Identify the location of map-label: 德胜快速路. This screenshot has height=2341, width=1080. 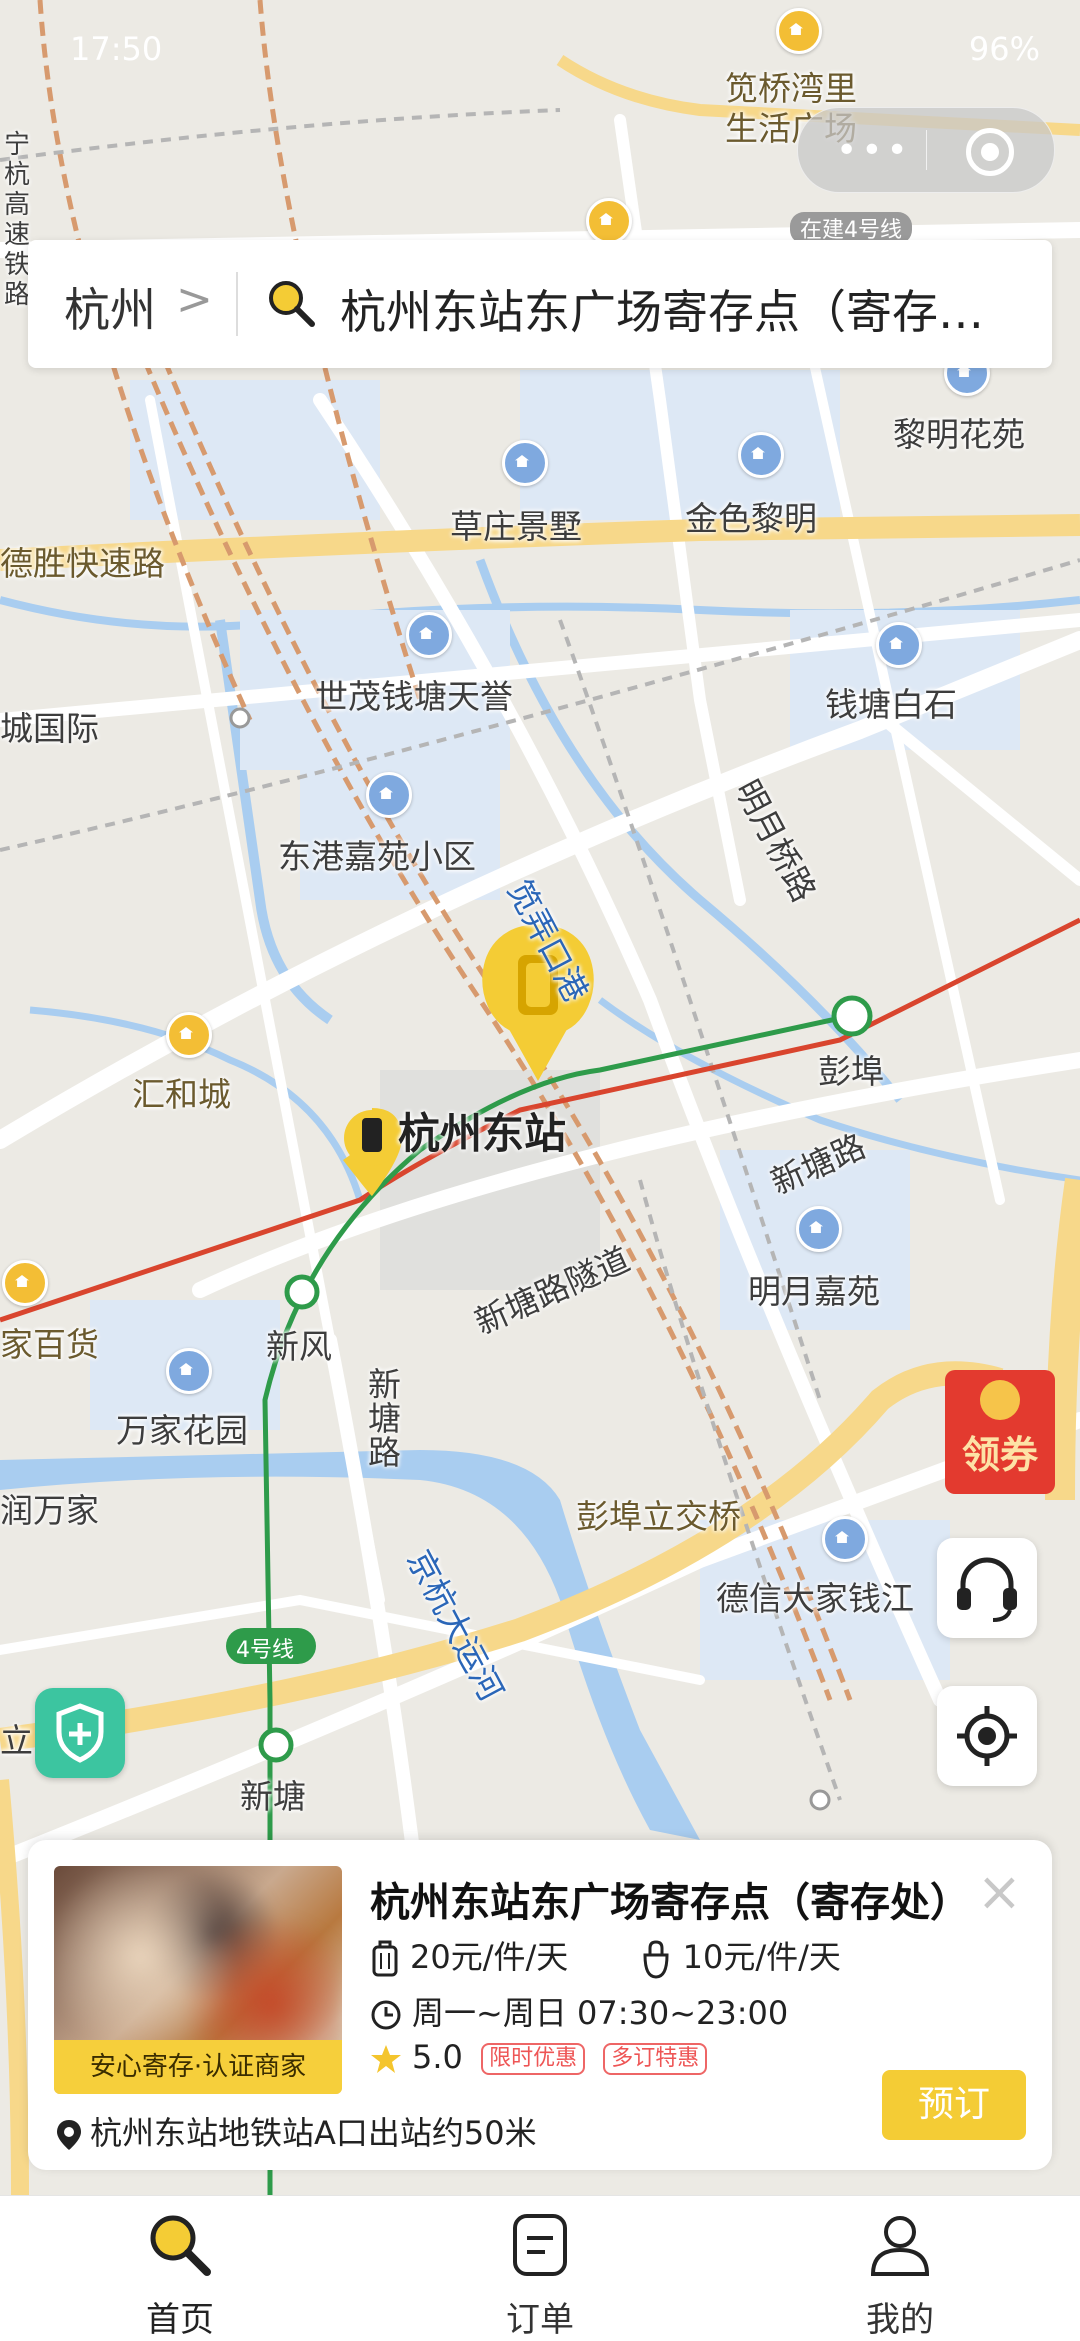
(82, 563).